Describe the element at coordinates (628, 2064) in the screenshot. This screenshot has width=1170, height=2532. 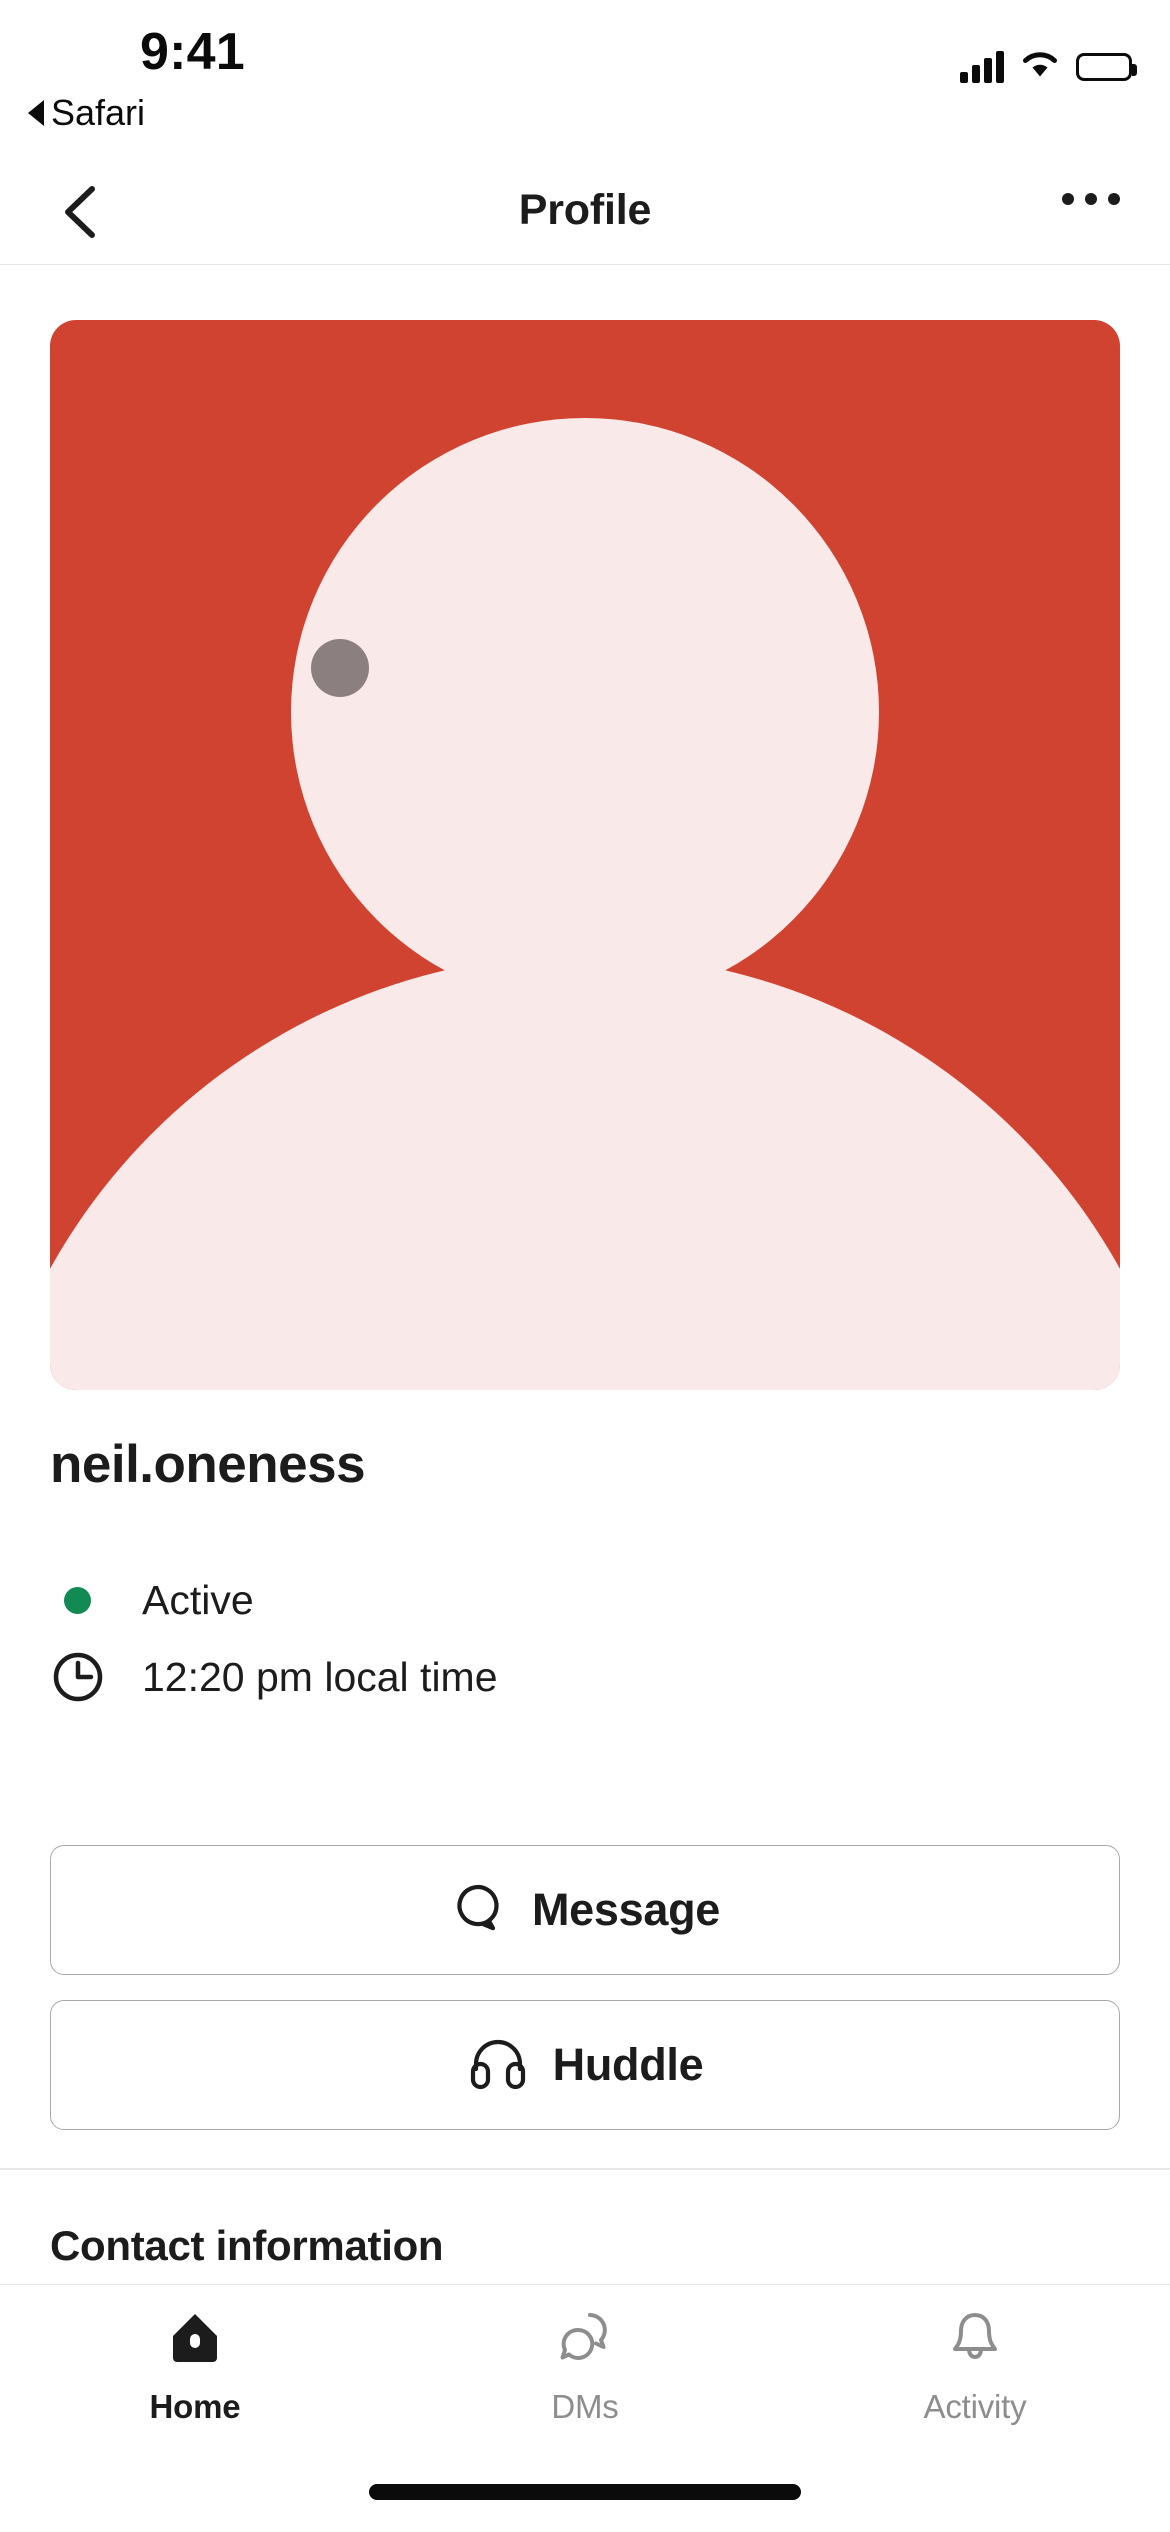
I see `huddle-button-label: Huddle` at that location.